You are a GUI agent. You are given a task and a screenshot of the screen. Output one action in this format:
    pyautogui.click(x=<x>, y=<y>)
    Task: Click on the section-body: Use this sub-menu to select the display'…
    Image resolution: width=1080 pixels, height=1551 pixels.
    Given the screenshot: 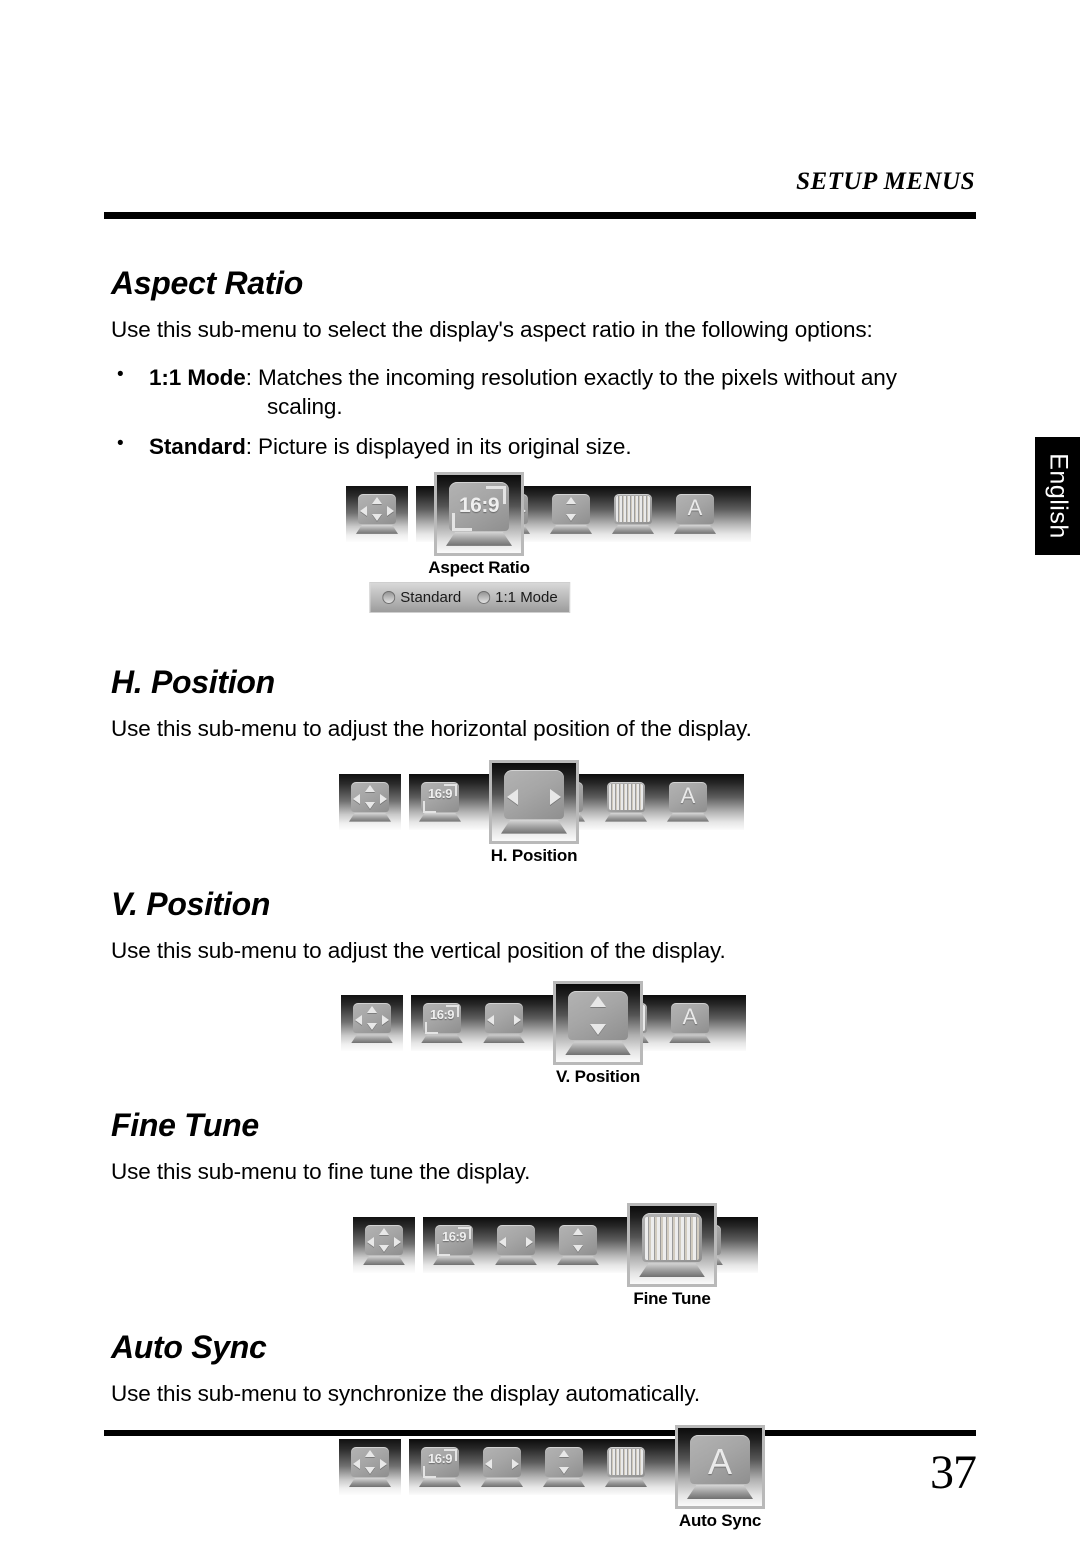 What is the action you would take?
    pyautogui.click(x=492, y=329)
    